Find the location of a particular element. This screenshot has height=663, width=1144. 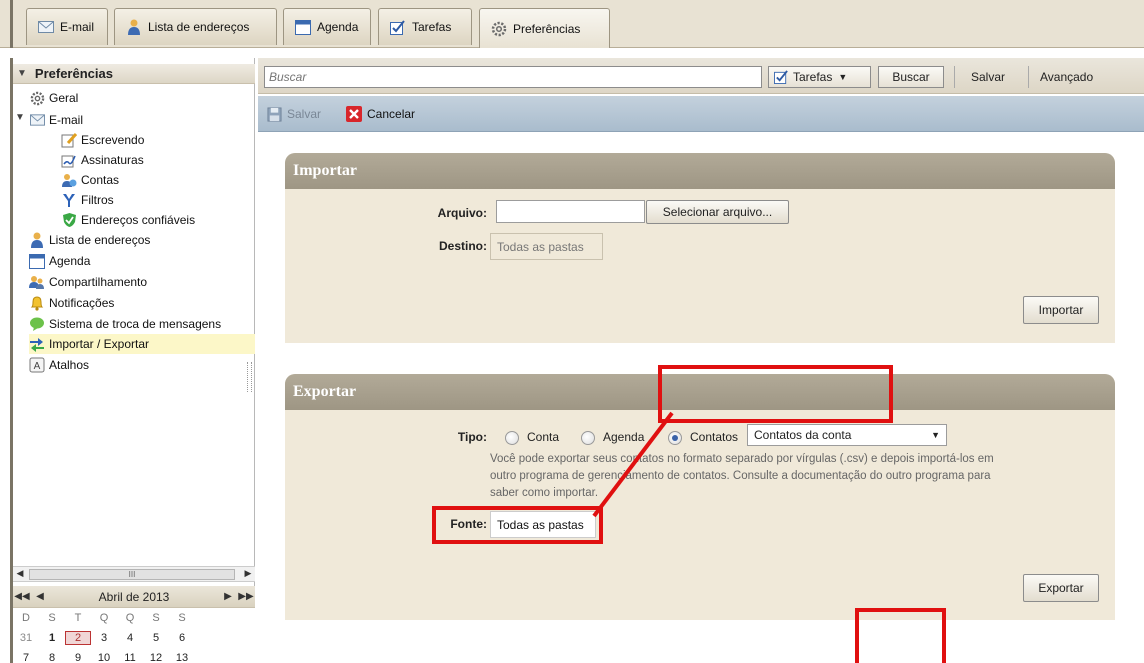

save-search-link: Salvar is located at coordinates (988, 77).